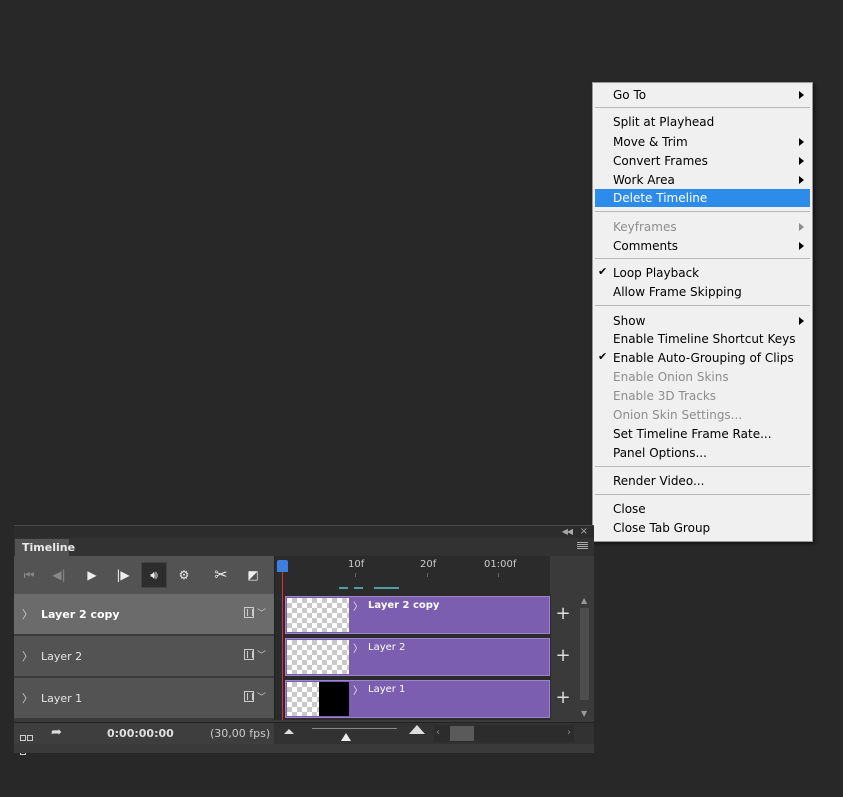 The height and width of the screenshot is (797, 843). I want to click on tab-timeline: Timeline, so click(45, 547).